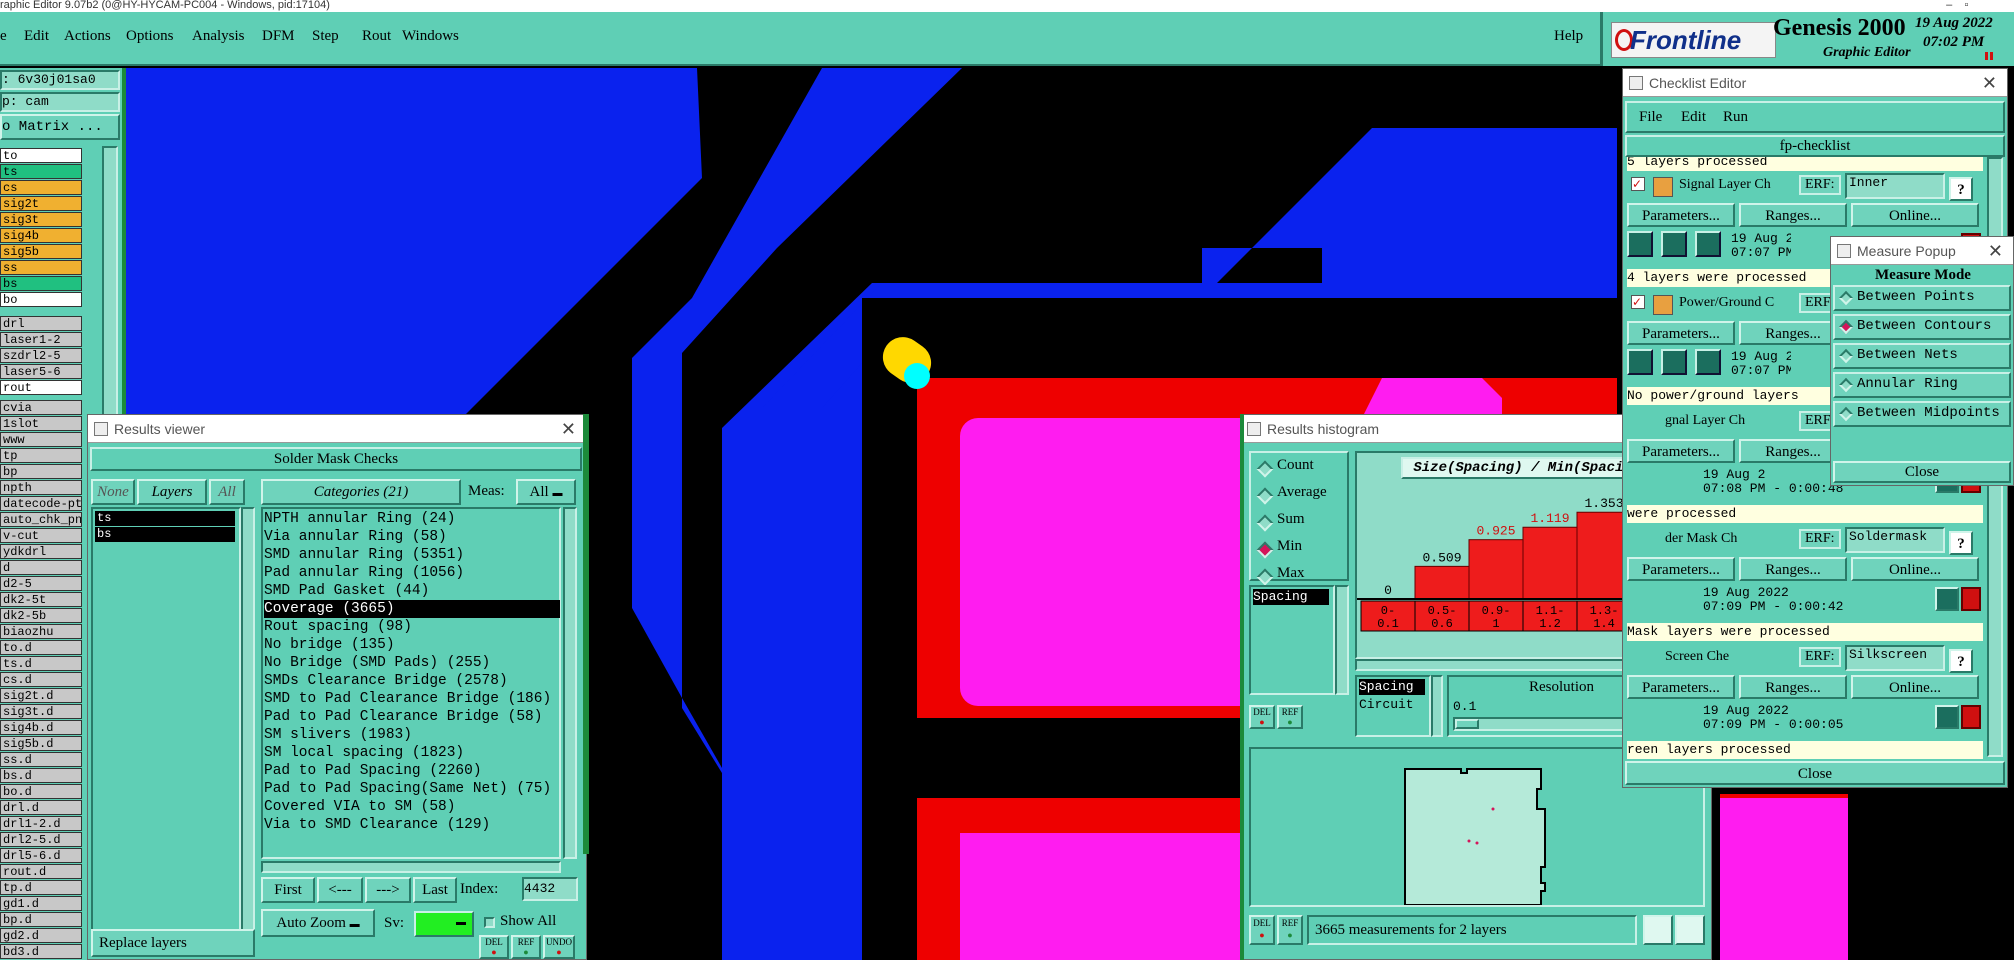  I want to click on last-button: Last, so click(435, 890).